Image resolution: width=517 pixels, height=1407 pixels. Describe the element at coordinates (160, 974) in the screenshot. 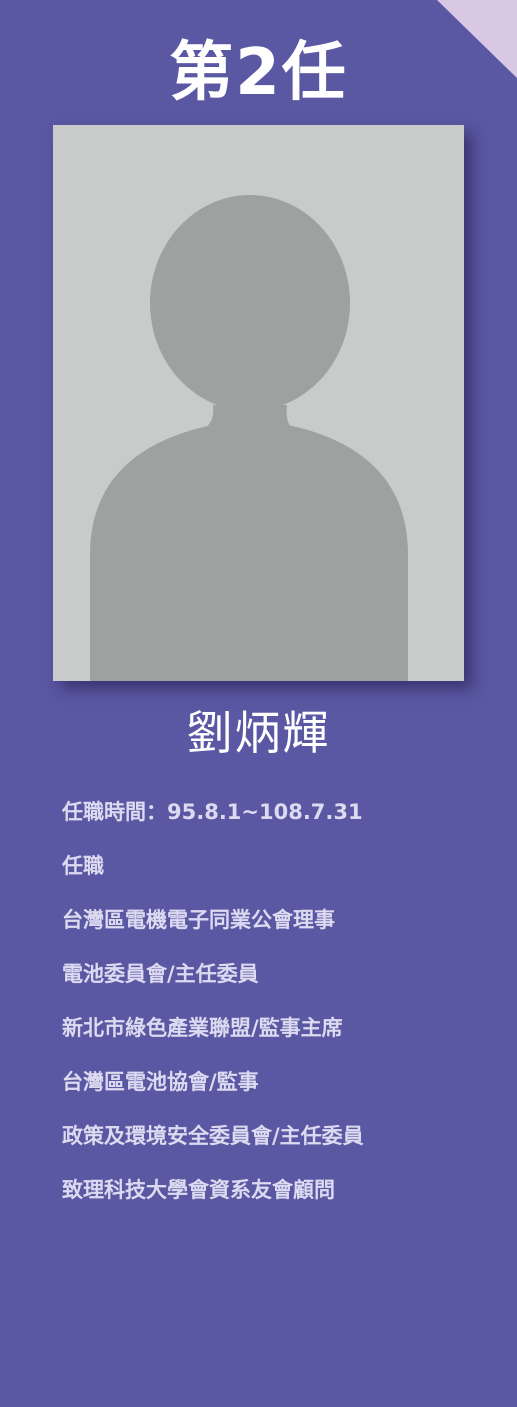

I see `position-item: 電池委員會/主任委員` at that location.